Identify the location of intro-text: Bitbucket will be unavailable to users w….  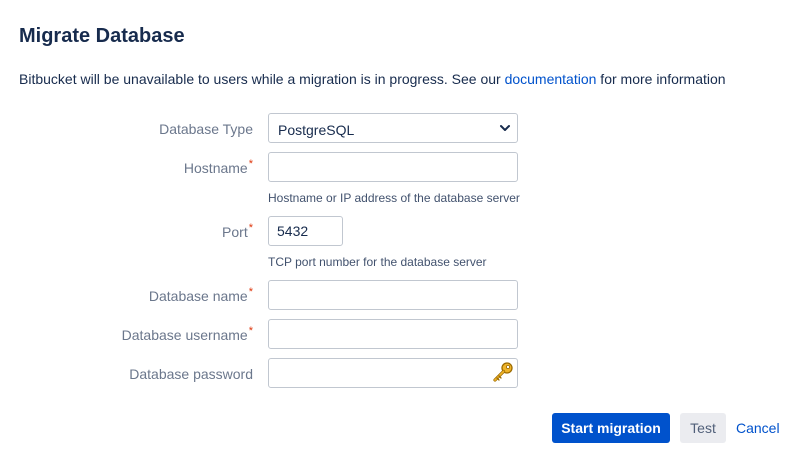
(372, 79).